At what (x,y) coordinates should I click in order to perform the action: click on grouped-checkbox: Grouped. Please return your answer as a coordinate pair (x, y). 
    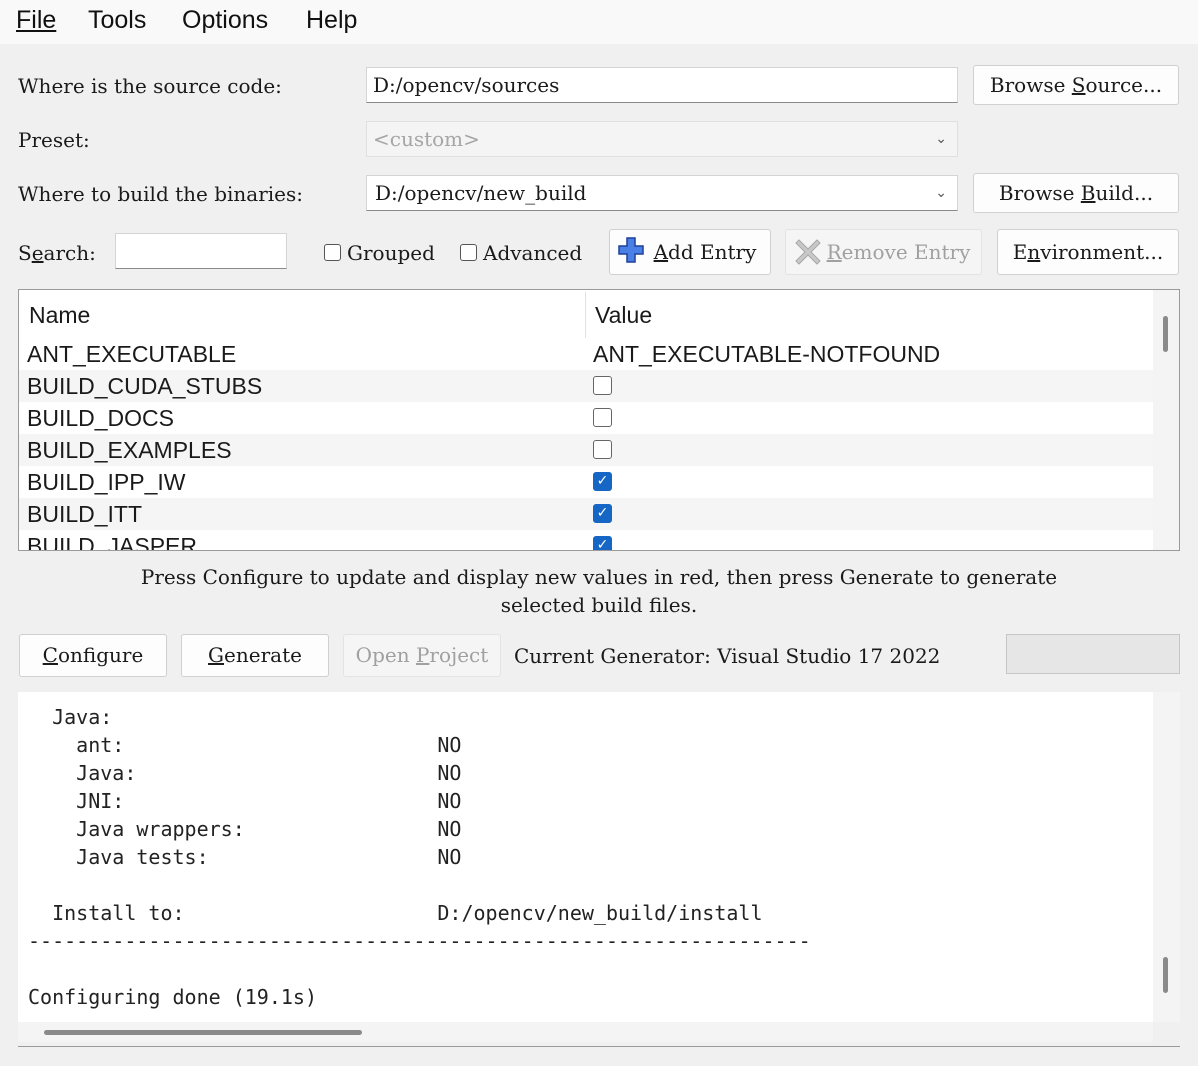
    Looking at the image, I should click on (379, 253).